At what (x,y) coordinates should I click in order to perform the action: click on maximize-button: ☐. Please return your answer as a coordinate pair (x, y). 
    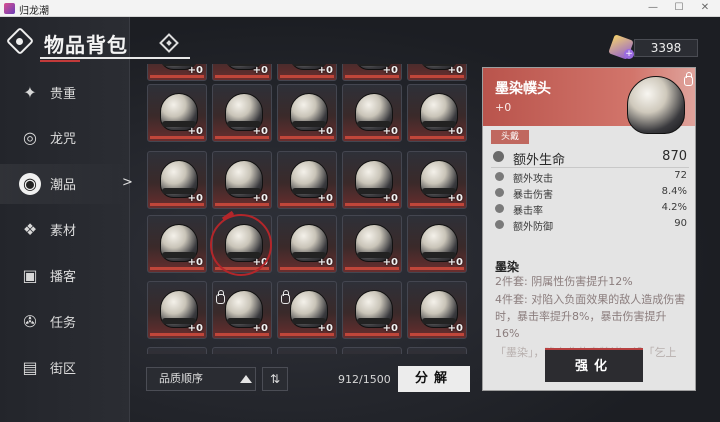
    Looking at the image, I should click on (679, 8).